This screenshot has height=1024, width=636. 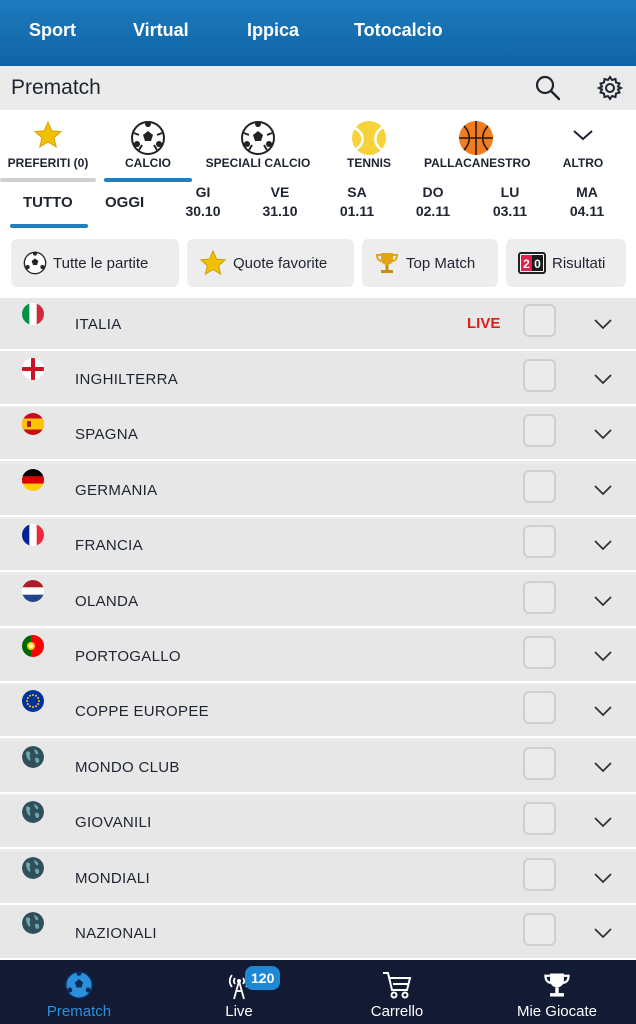 What do you see at coordinates (587, 200) in the screenshot?
I see `date-tab: MA 04.11` at bounding box center [587, 200].